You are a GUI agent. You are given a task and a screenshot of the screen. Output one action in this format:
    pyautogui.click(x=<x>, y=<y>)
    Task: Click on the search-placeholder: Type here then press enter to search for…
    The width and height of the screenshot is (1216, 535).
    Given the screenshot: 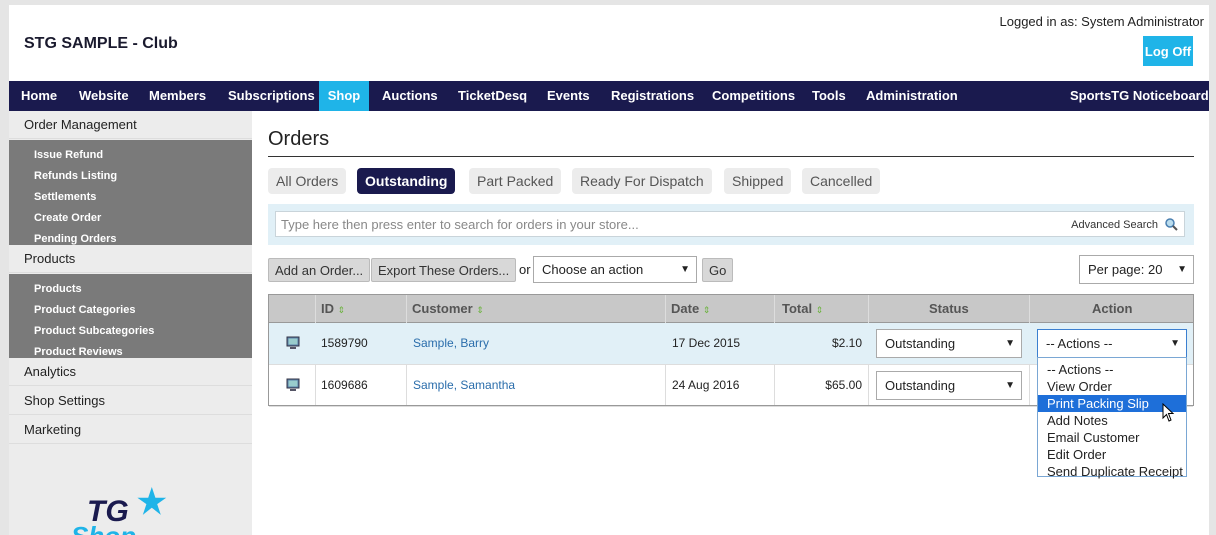 What is the action you would take?
    pyautogui.click(x=460, y=224)
    